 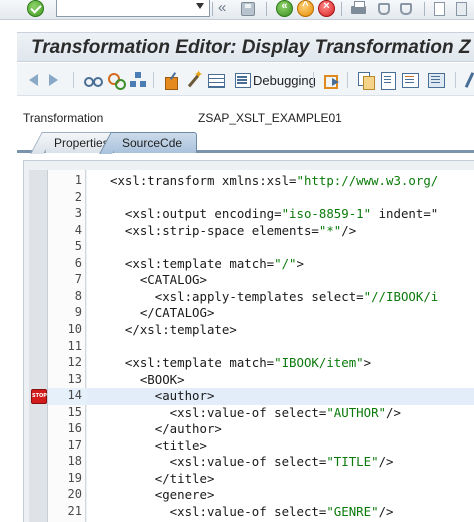 I want to click on double-chevron-icon: «, so click(x=222, y=8).